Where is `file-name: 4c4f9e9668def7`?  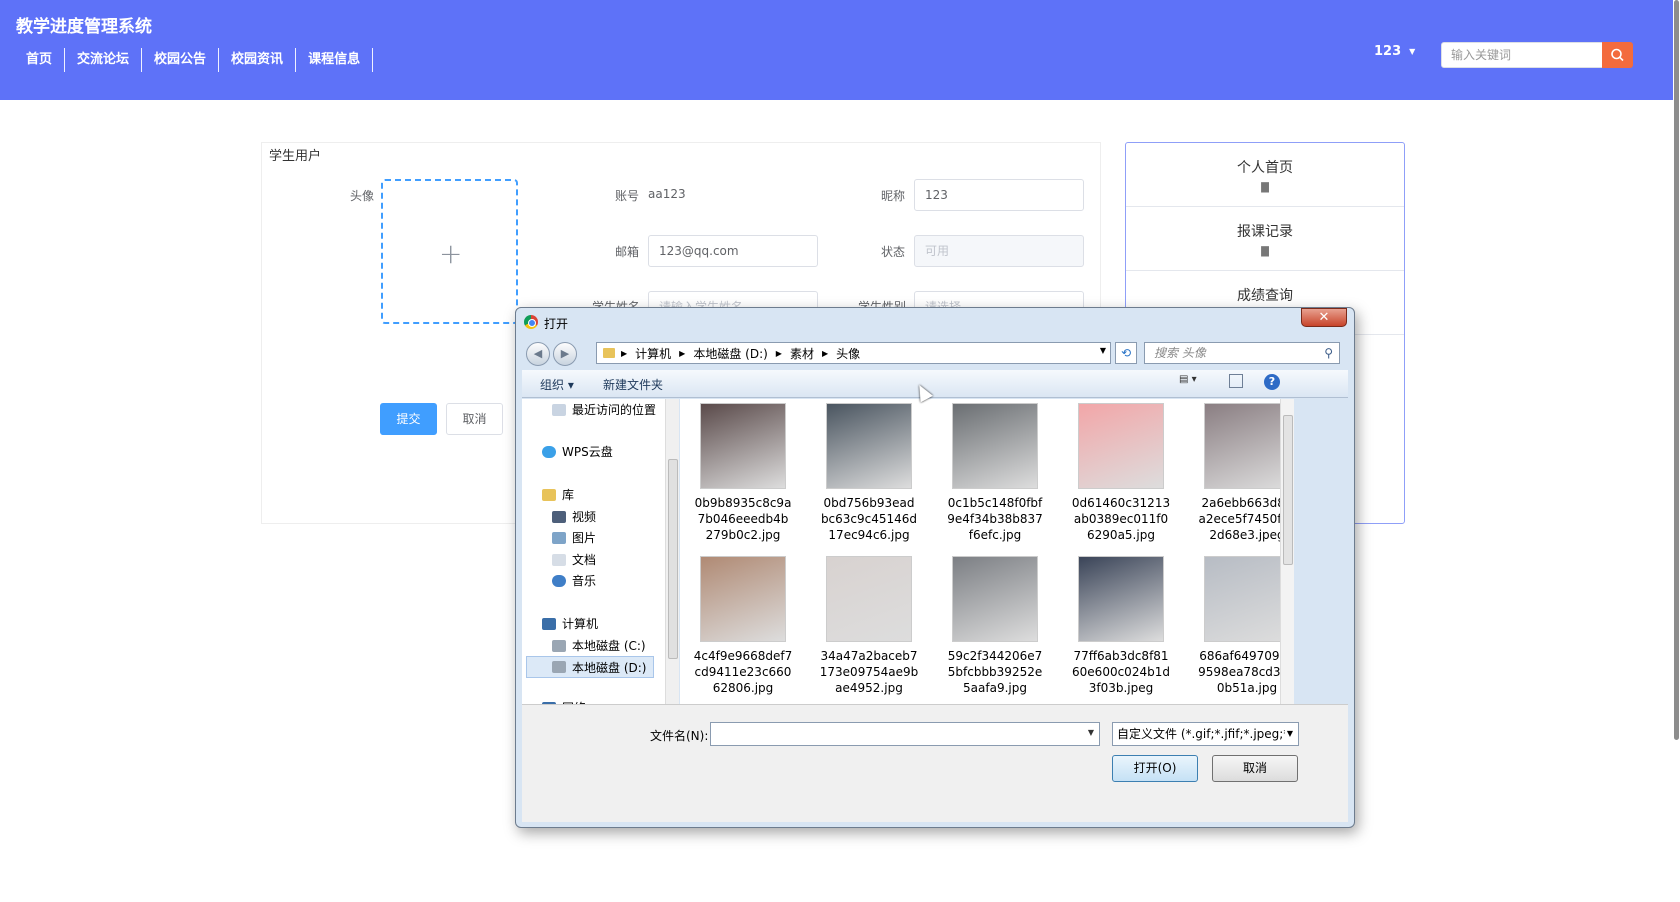
file-name: 4c4f9e9668def7 is located at coordinates (743, 656).